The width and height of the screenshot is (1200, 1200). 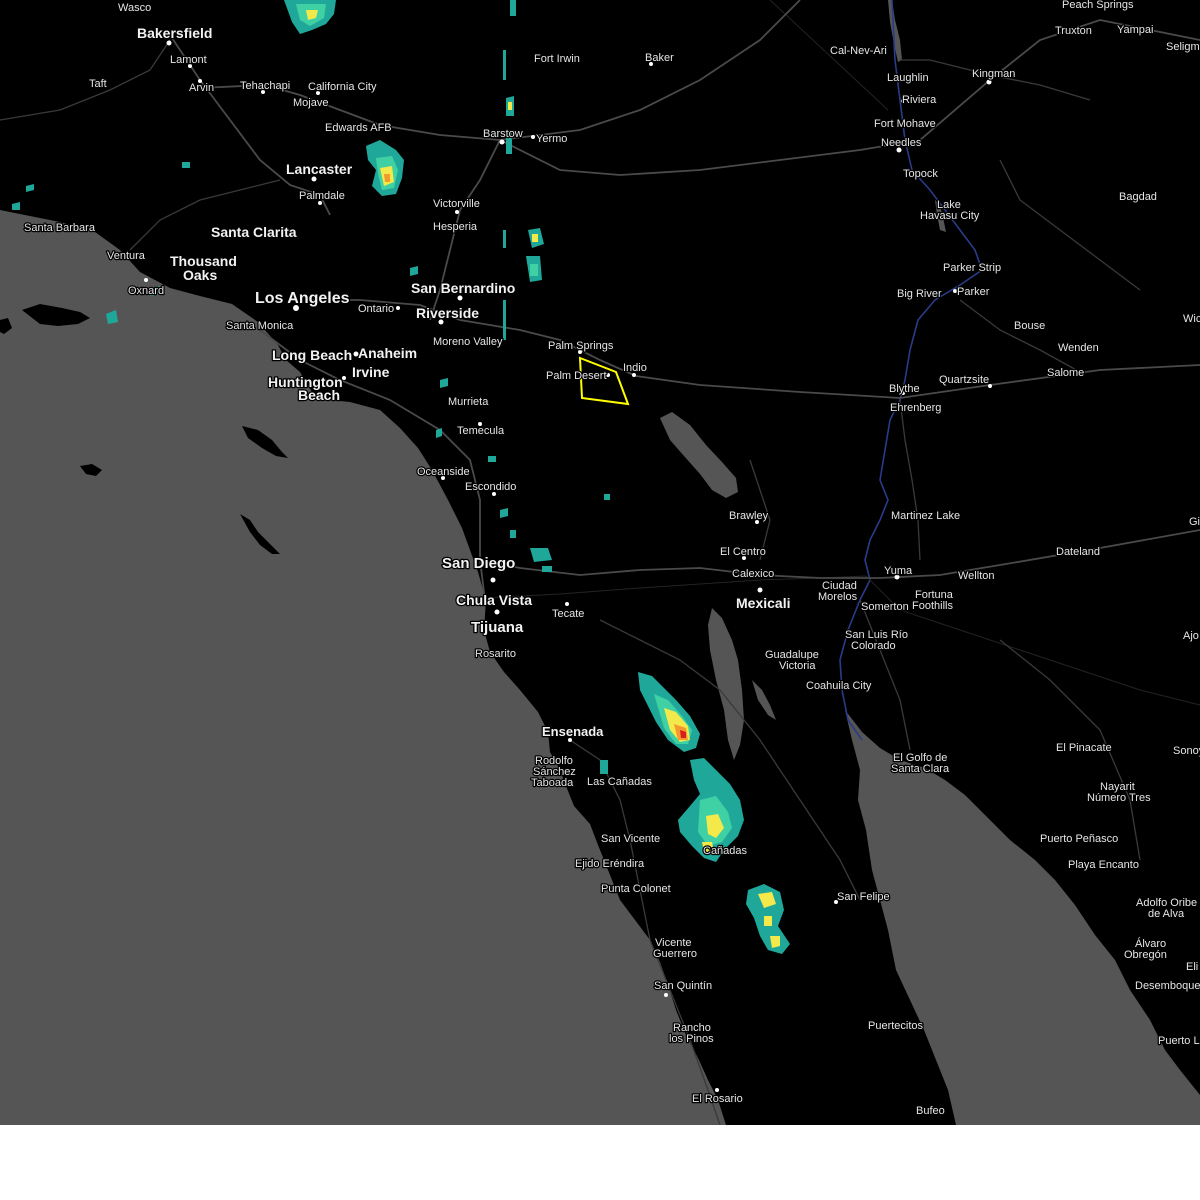 I want to click on label-peach-springs: Peach Springs, so click(x=1098, y=5).